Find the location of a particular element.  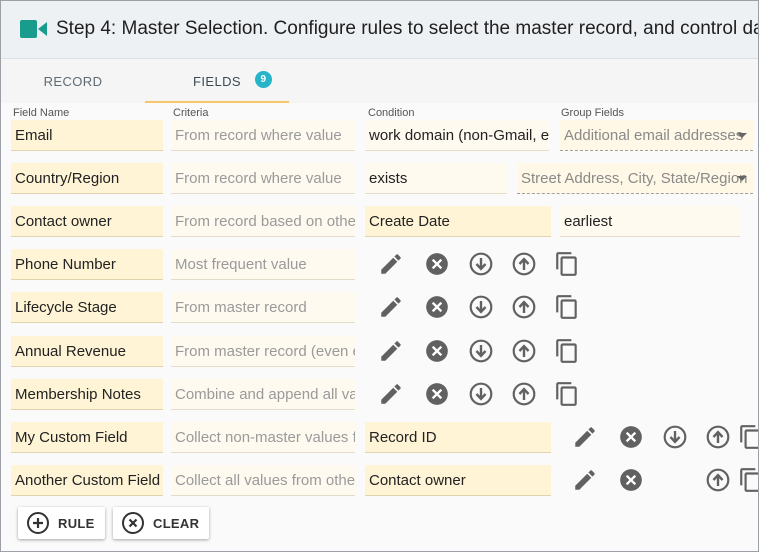

field-name-cell: Country/Region is located at coordinates (87, 178).